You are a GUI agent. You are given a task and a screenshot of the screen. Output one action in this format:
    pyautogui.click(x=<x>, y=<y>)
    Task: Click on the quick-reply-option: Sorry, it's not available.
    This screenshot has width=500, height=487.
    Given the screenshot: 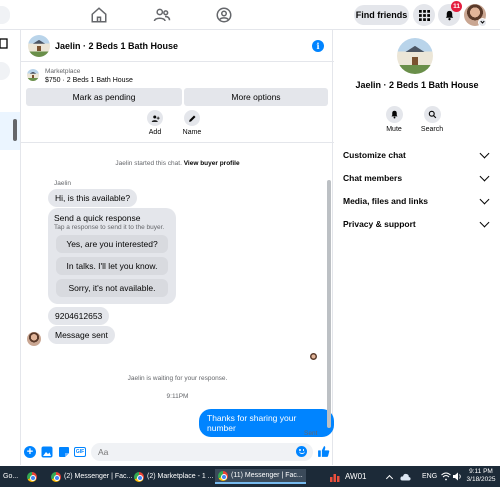 What is the action you would take?
    pyautogui.click(x=112, y=288)
    